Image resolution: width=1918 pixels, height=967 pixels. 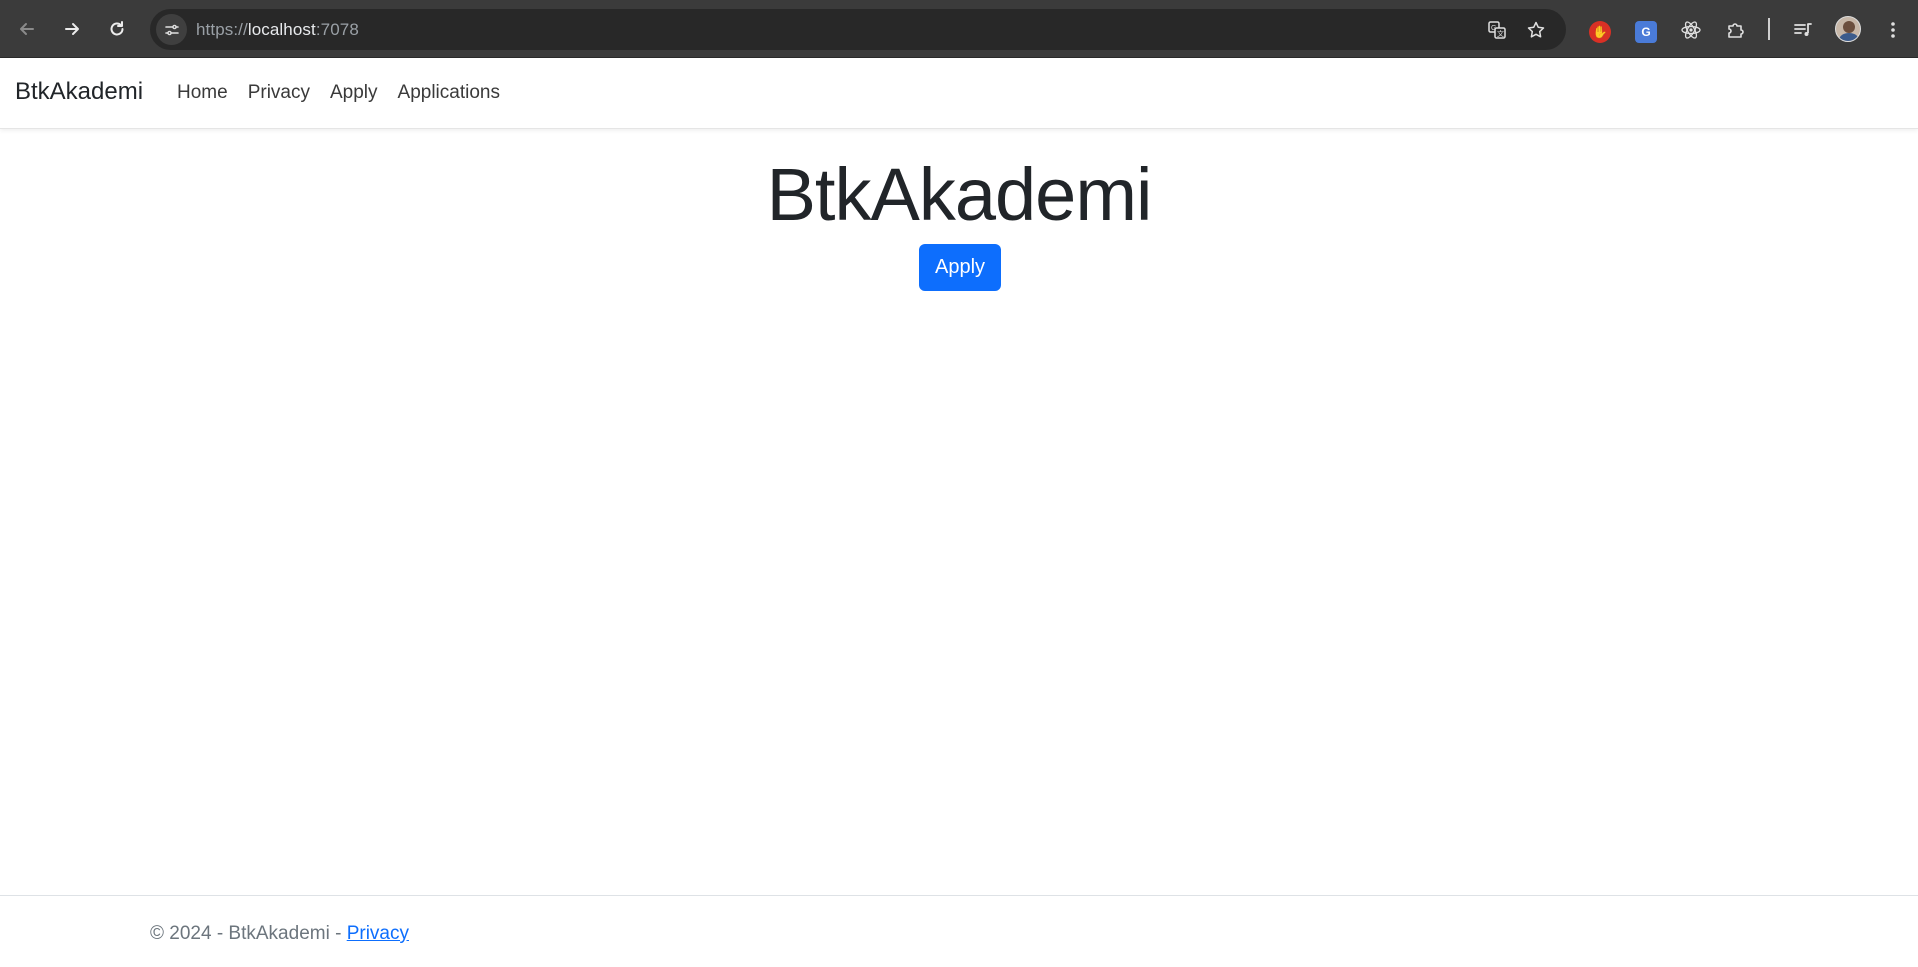 I want to click on svg-text: G, so click(x=1493, y=28).